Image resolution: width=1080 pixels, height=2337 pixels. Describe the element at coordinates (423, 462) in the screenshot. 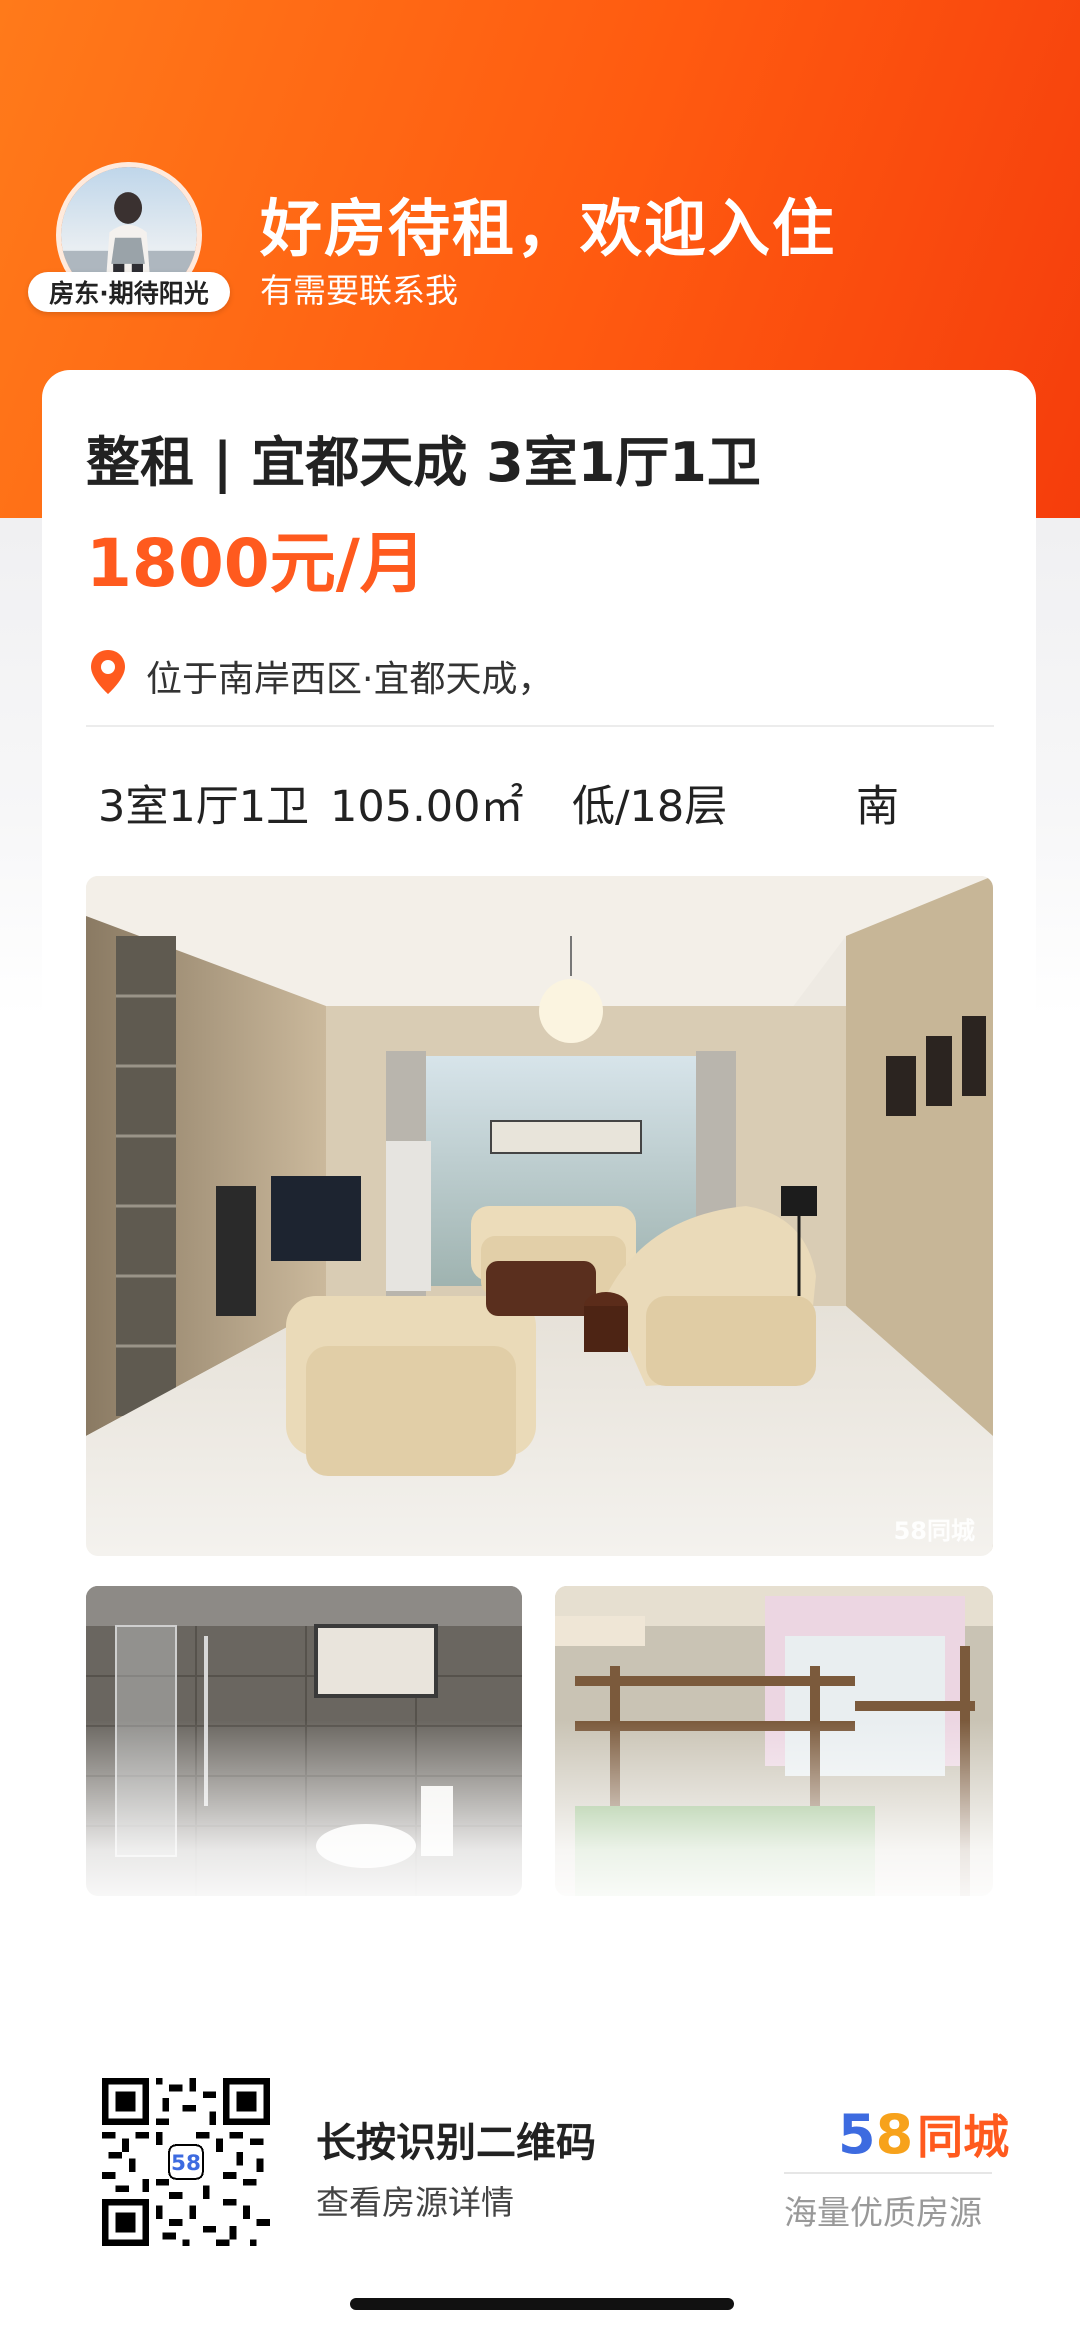

I see `listing-title: 整租 | 宜都天成 3室1厅1卫` at that location.